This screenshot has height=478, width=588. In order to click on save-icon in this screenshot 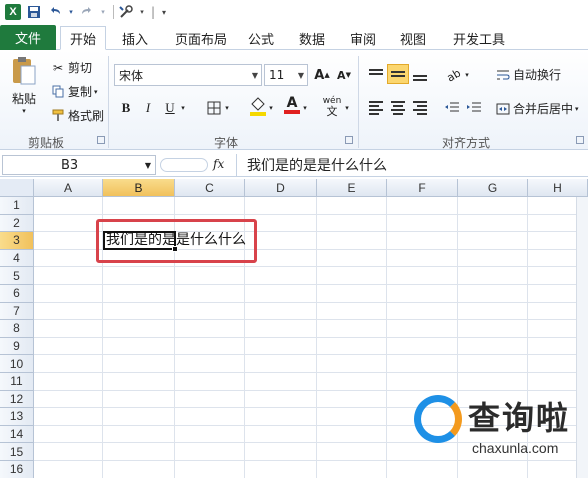, I will do `click(34, 12)`.